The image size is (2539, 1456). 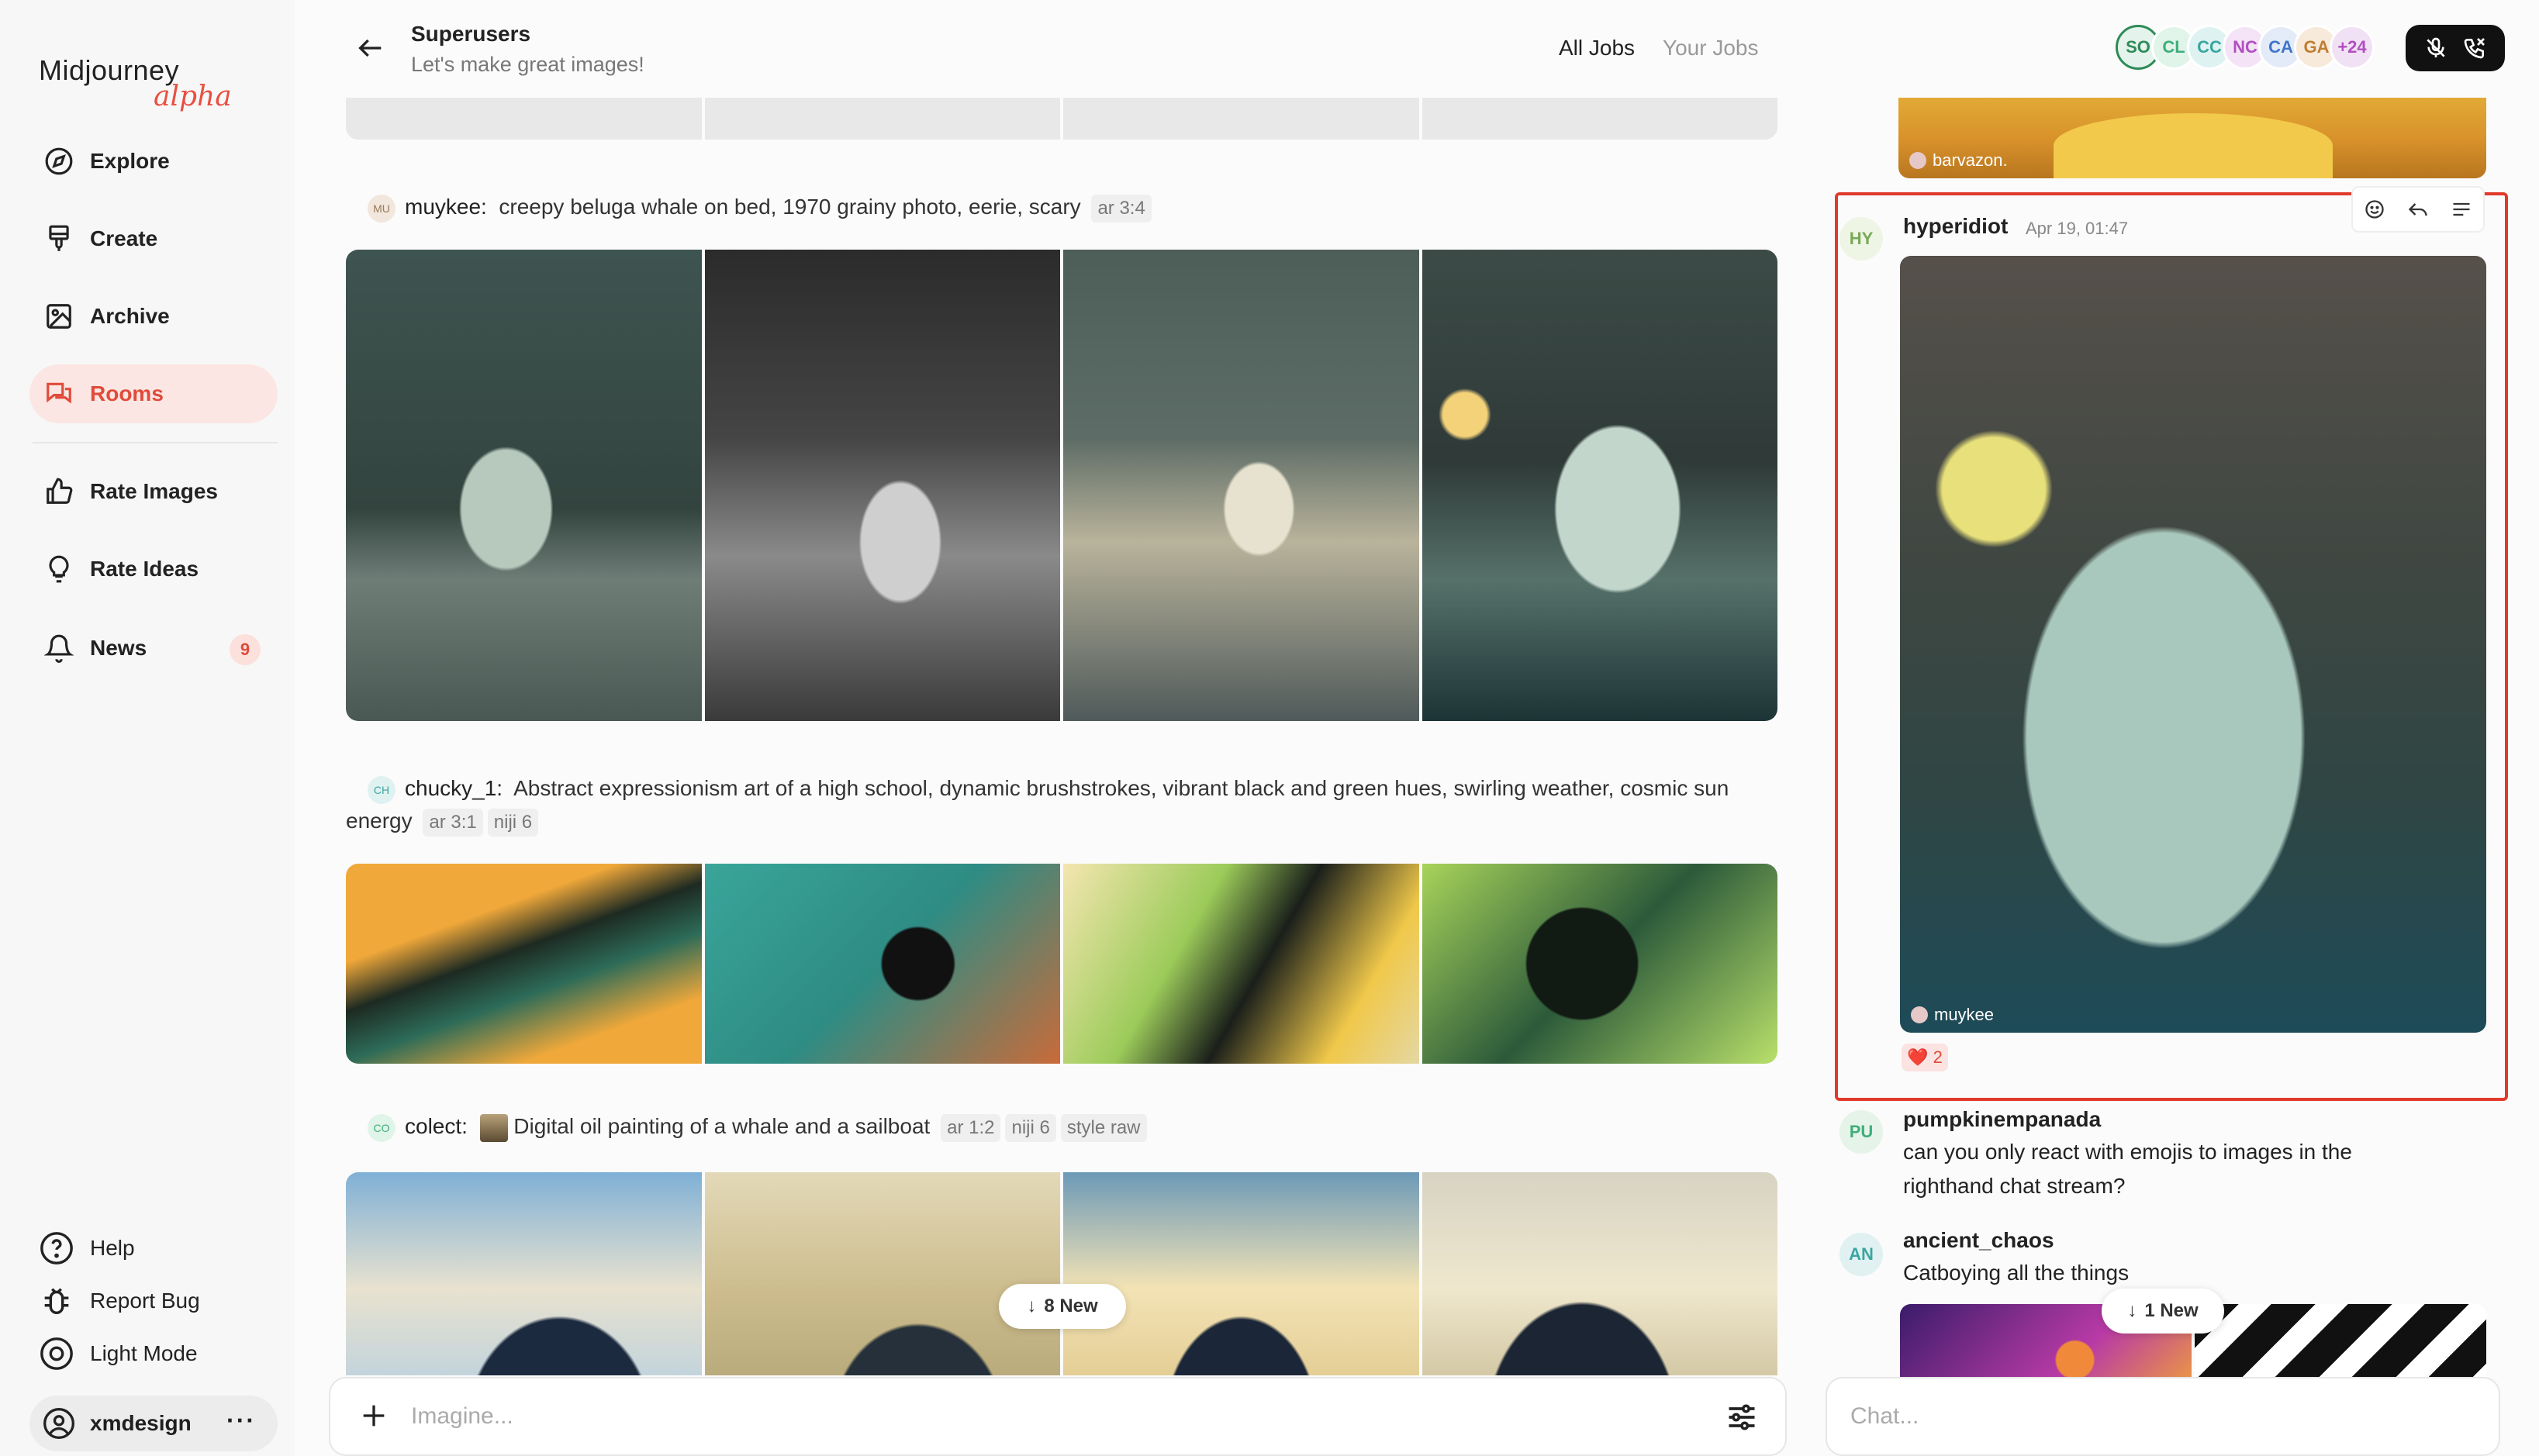 I want to click on sidebar-item-news: News 9, so click(x=153, y=649).